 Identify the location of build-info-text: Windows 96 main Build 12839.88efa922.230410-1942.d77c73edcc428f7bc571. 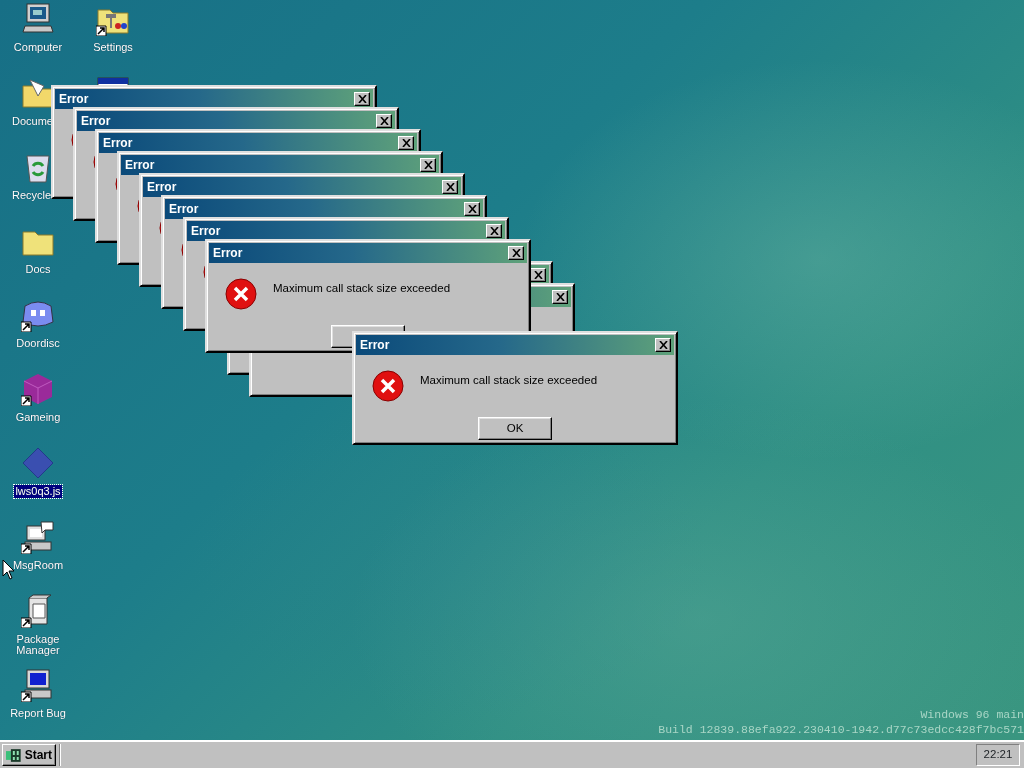
(841, 722).